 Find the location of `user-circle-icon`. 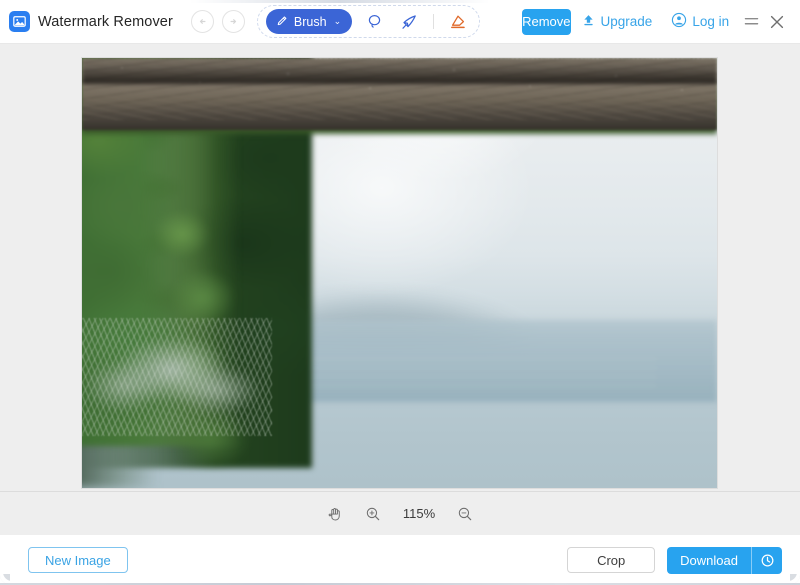

user-circle-icon is located at coordinates (679, 21).